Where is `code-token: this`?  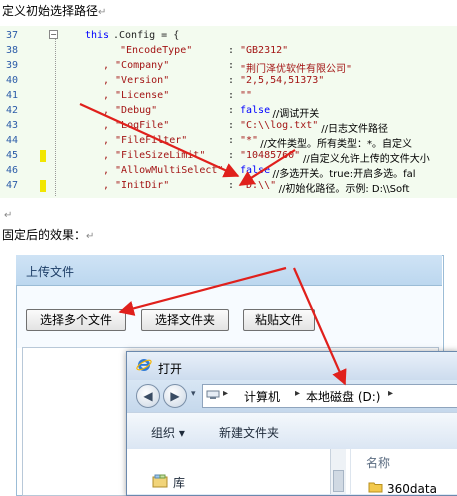 code-token: this is located at coordinates (97, 35).